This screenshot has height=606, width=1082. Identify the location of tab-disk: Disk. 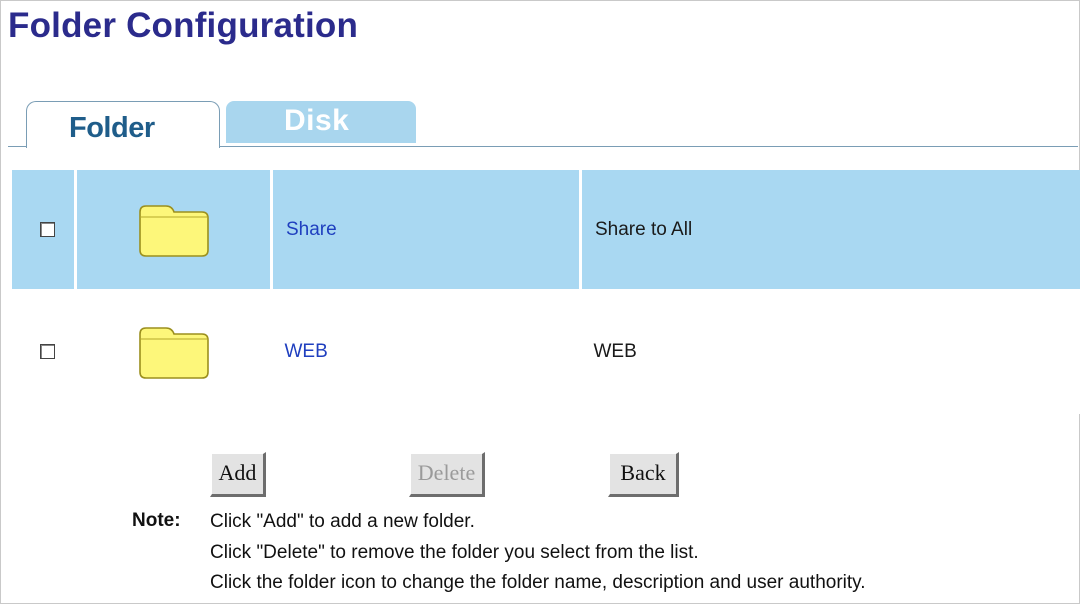
(321, 122).